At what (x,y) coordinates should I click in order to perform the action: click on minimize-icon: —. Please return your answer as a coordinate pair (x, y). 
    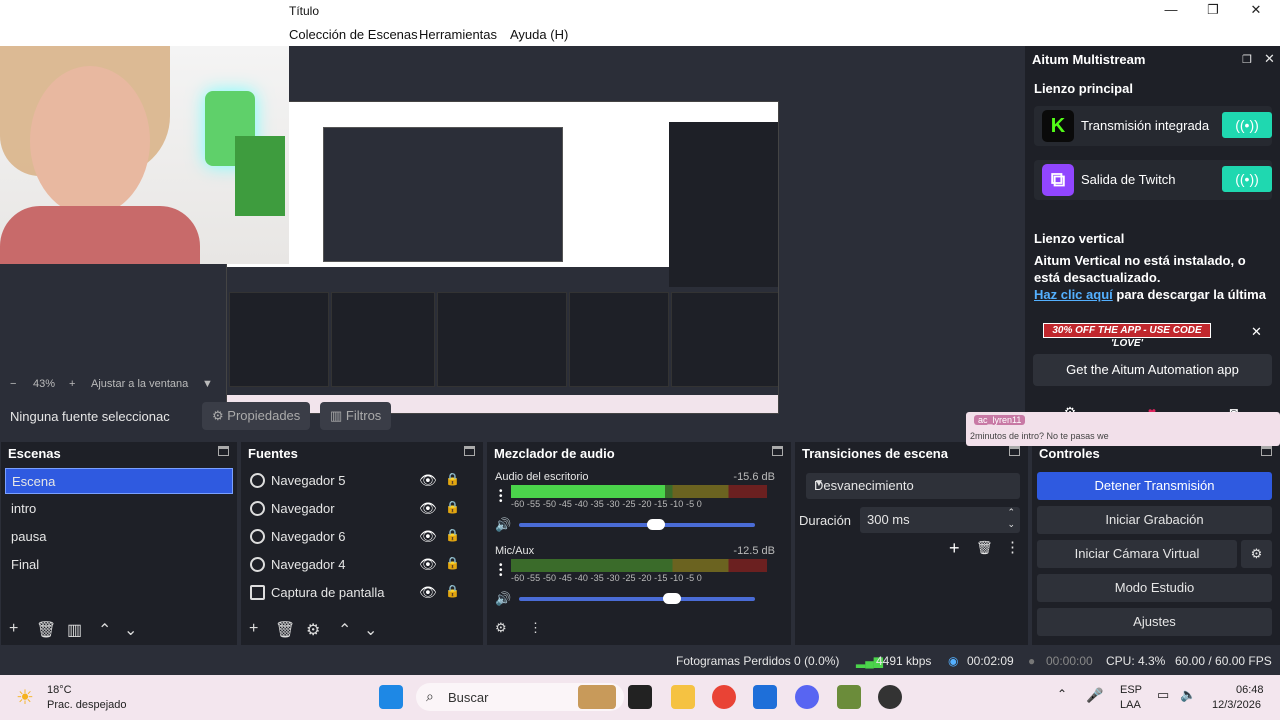
    Looking at the image, I should click on (1171, 11).